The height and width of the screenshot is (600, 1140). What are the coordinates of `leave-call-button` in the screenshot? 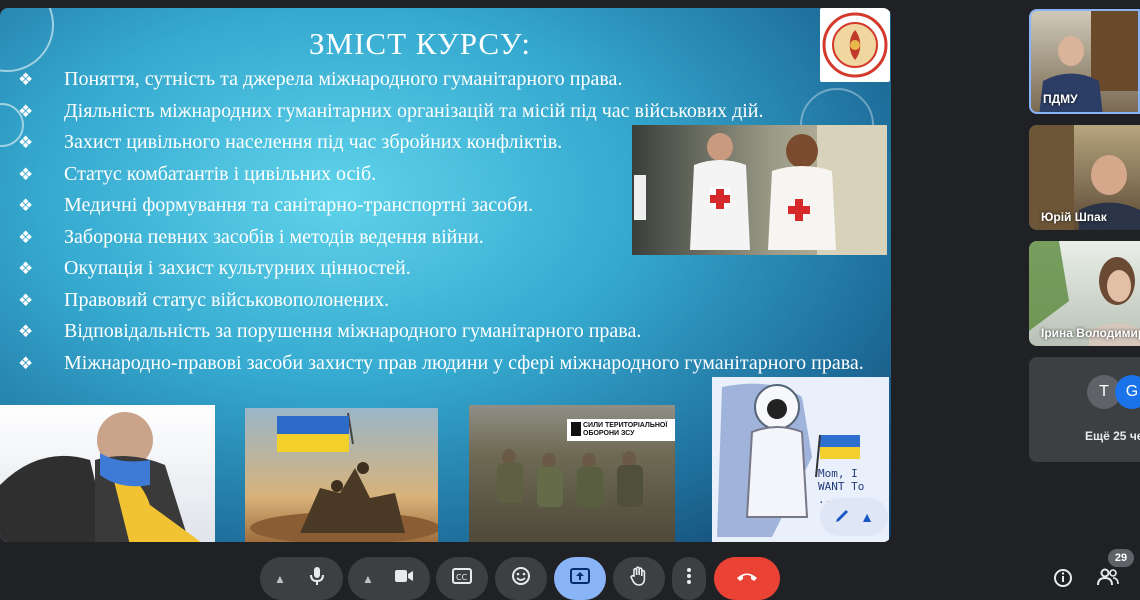 It's located at (747, 578).